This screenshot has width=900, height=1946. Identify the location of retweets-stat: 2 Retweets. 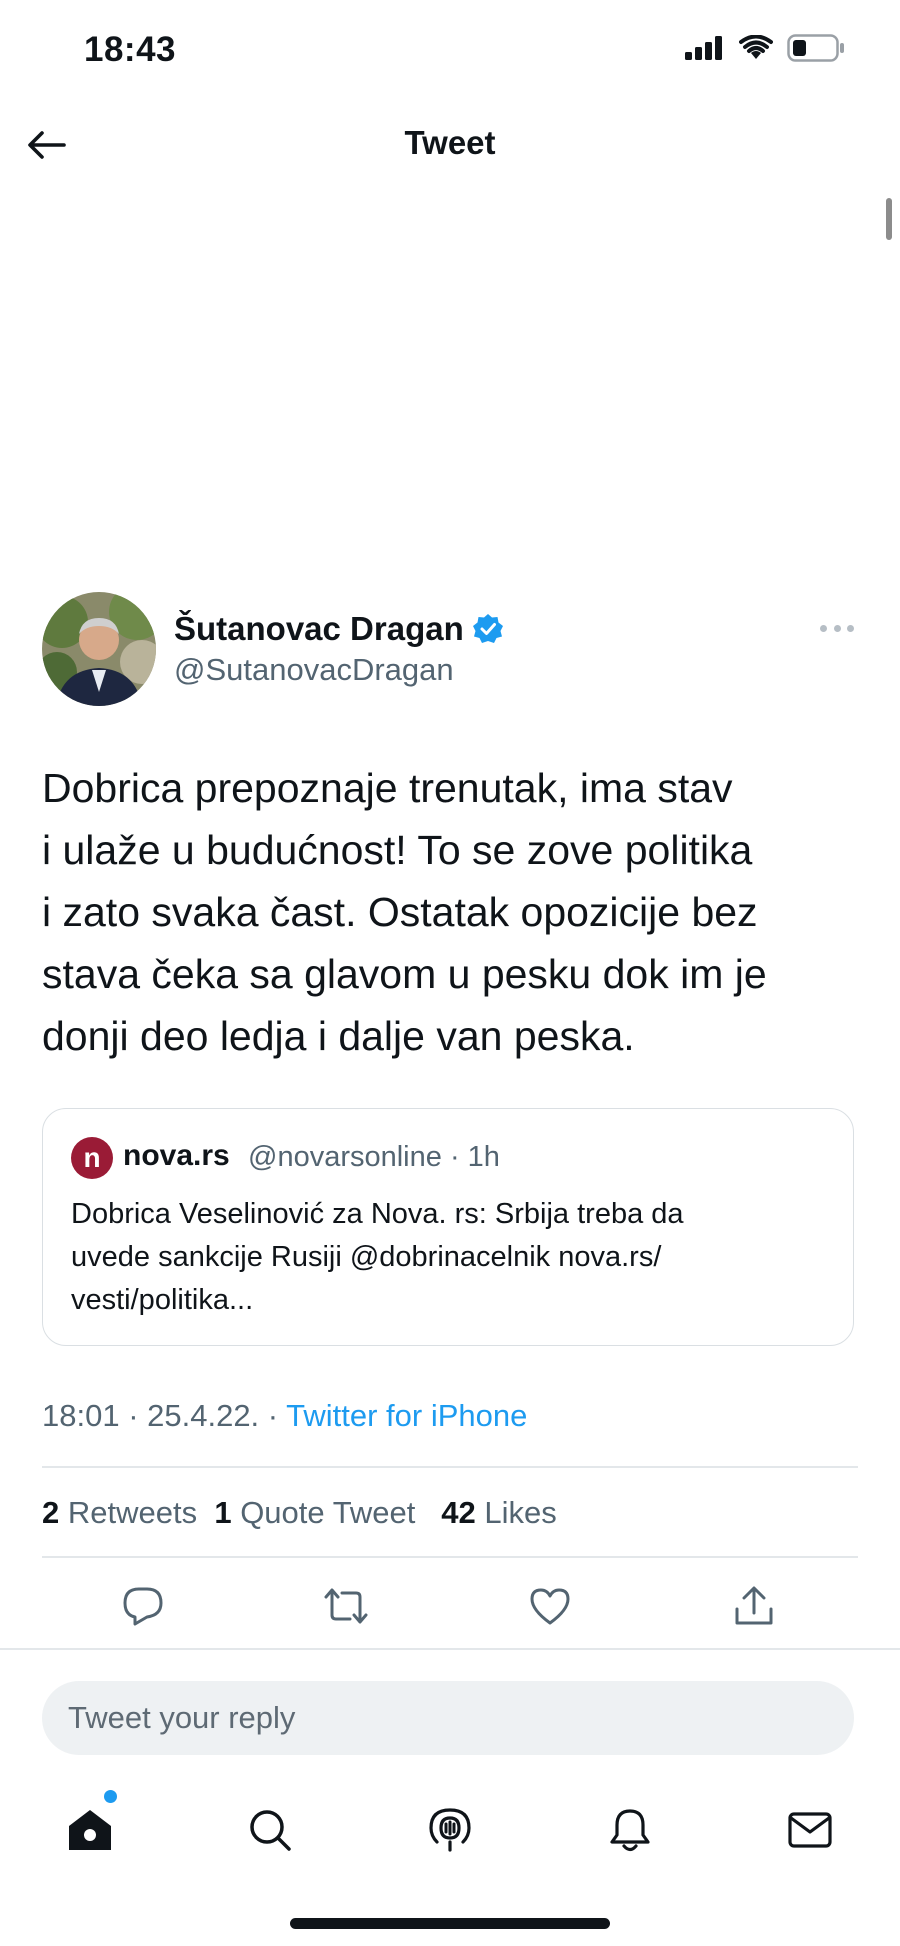
(119, 1512).